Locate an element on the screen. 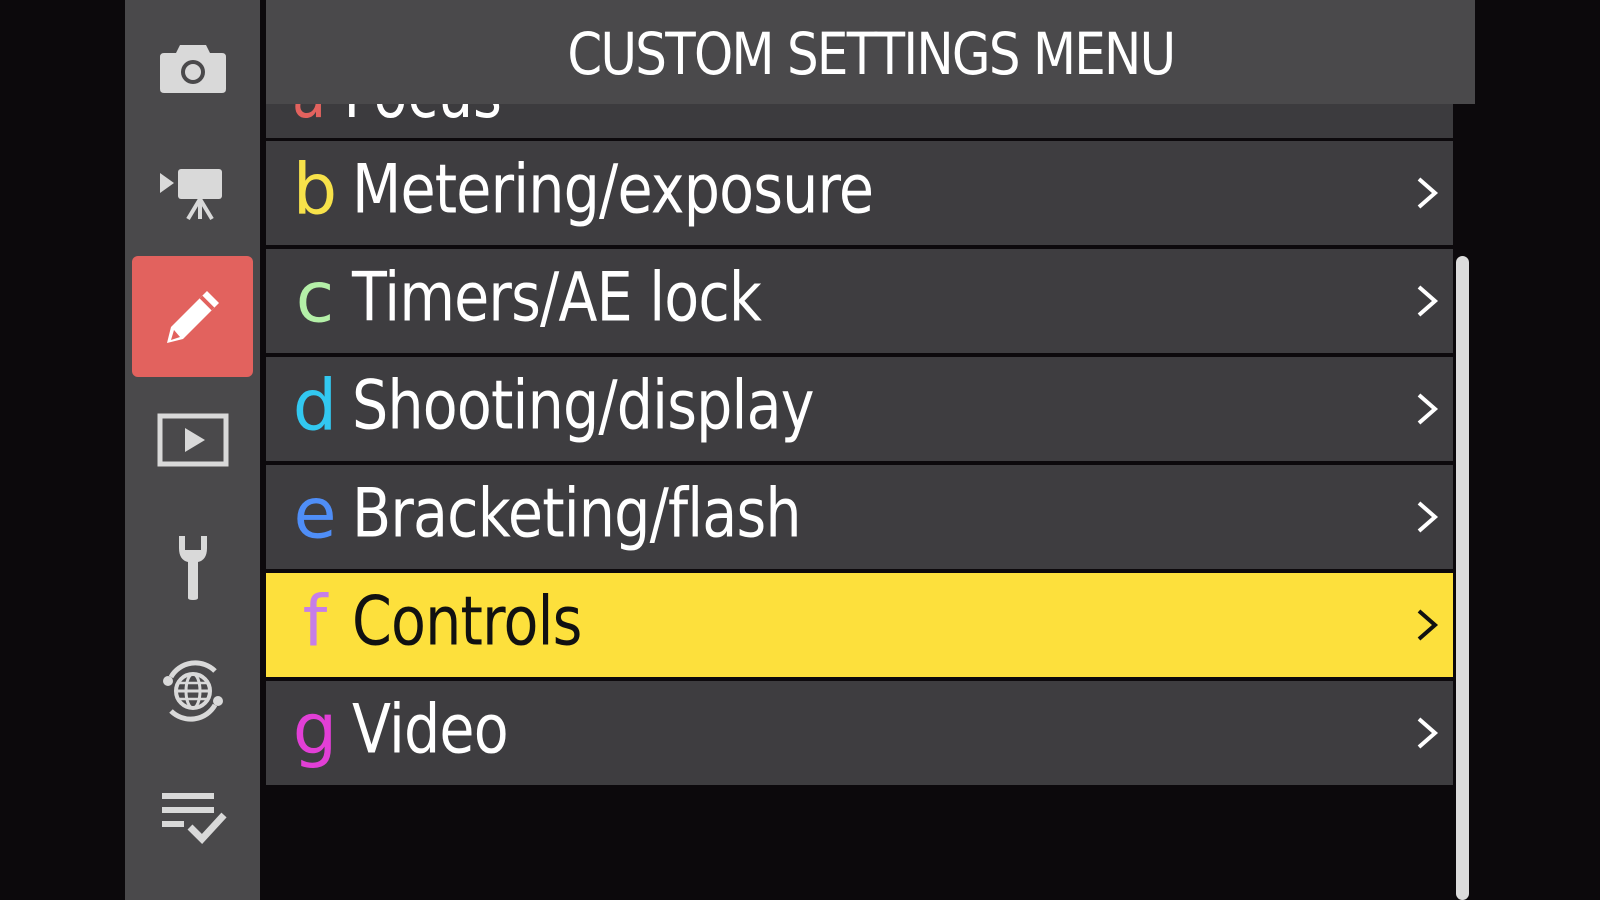  tab-custom-settings is located at coordinates (192, 316).